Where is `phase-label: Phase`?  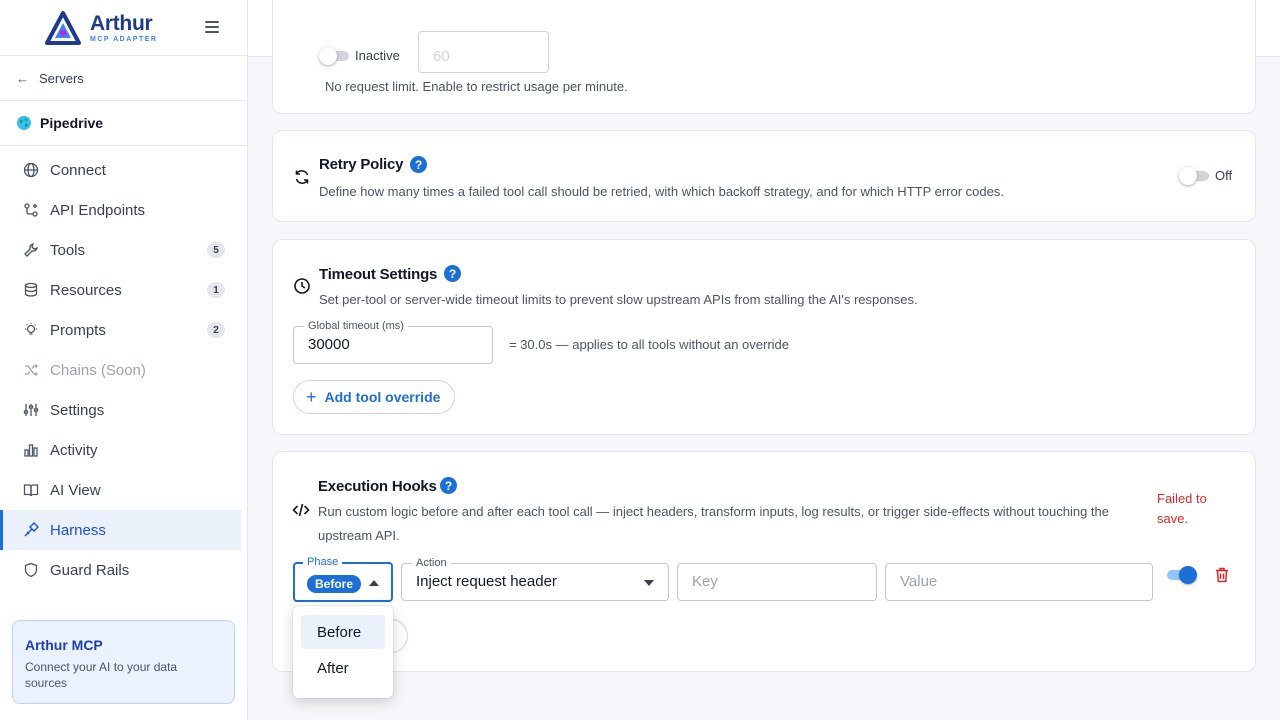
phase-label: Phase is located at coordinates (323, 562).